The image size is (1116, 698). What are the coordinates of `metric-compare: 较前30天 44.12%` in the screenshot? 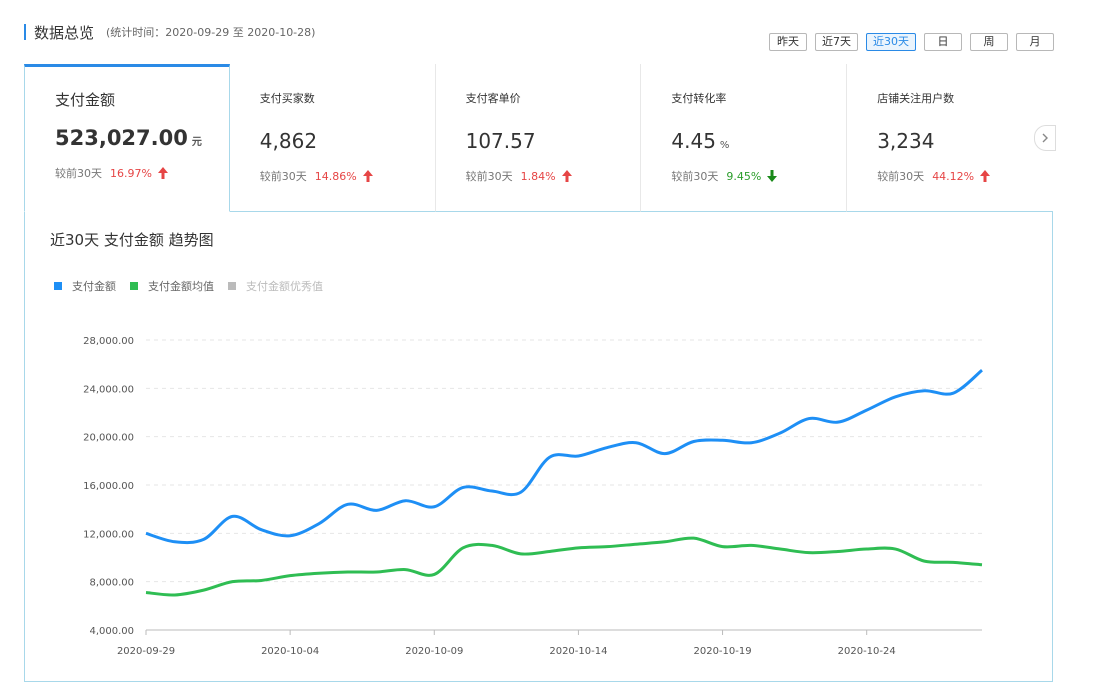 It's located at (965, 176).